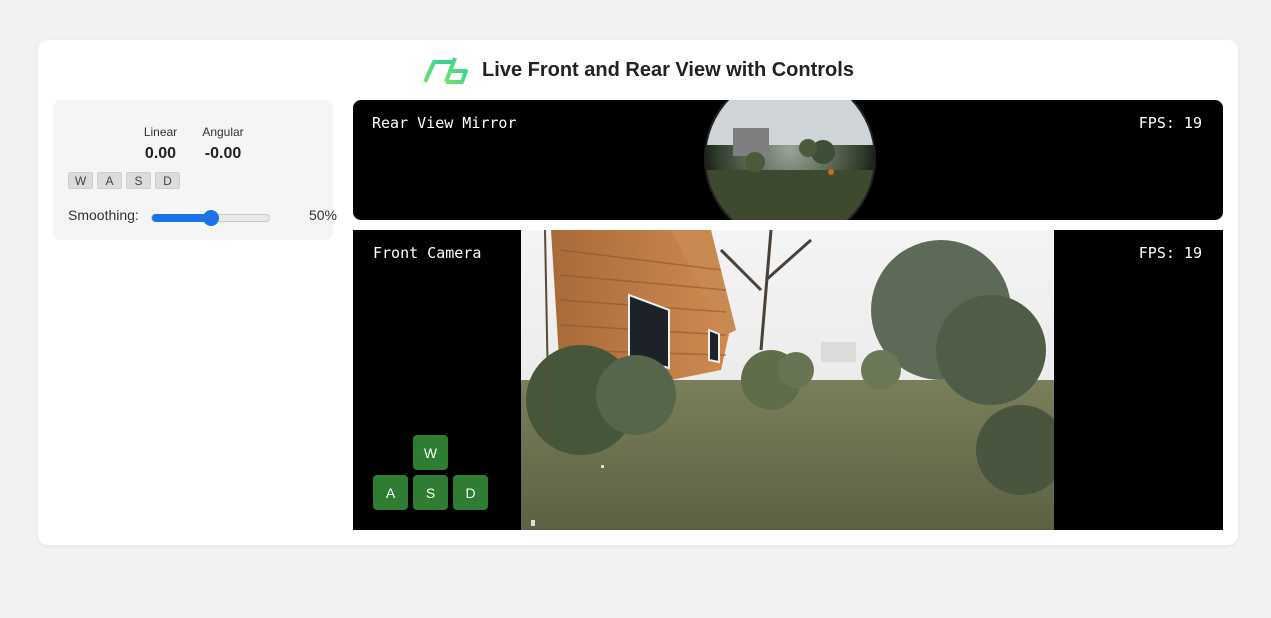  What do you see at coordinates (430, 492) in the screenshot?
I see `s-button: S` at bounding box center [430, 492].